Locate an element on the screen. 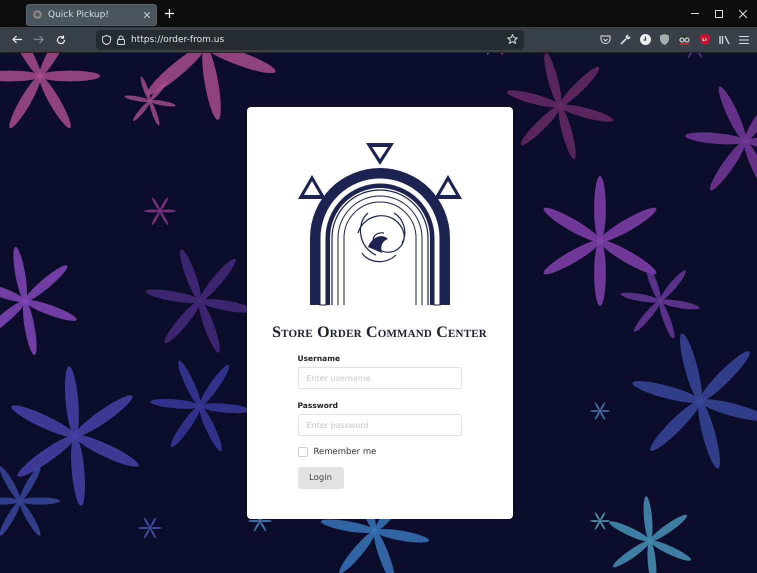 Image resolution: width=757 pixels, height=573 pixels. library-icon is located at coordinates (724, 39).